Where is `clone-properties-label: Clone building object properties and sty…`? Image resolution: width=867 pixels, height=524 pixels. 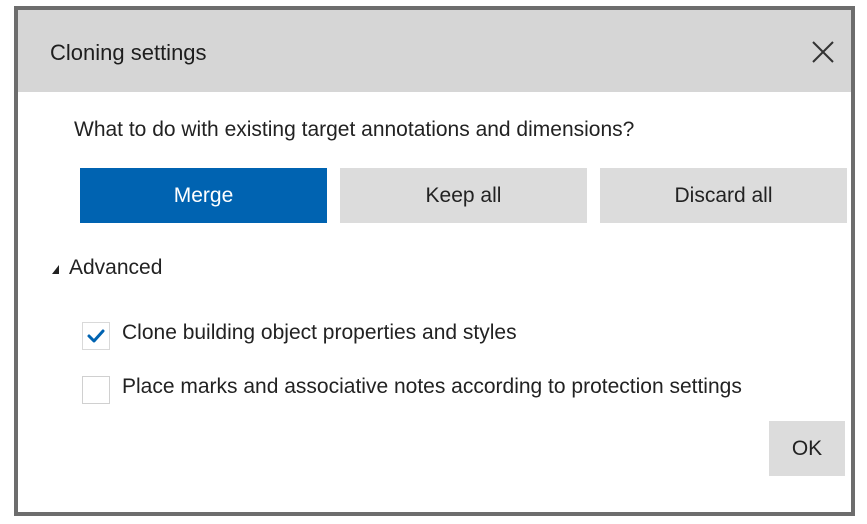
clone-properties-label: Clone building object properties and sty… is located at coordinates (319, 332).